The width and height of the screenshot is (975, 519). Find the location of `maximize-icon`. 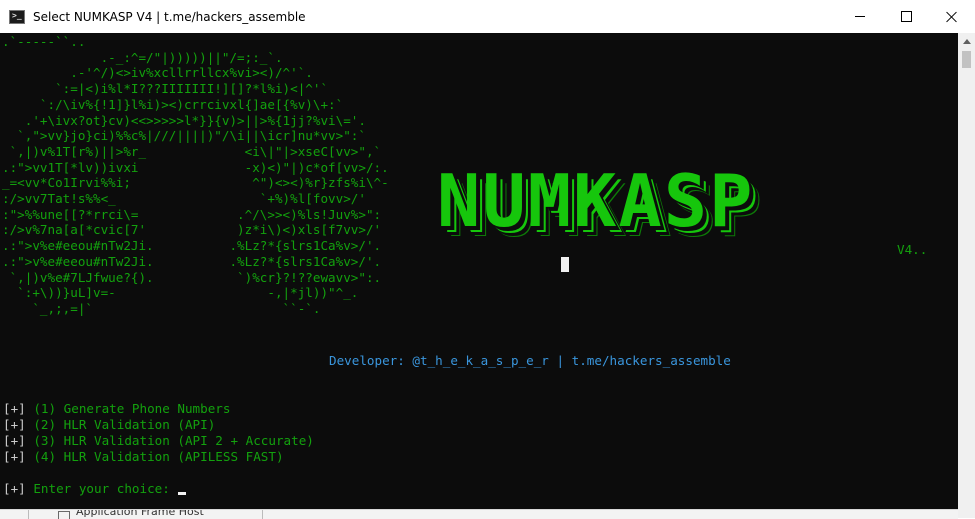

maximize-icon is located at coordinates (906, 16).